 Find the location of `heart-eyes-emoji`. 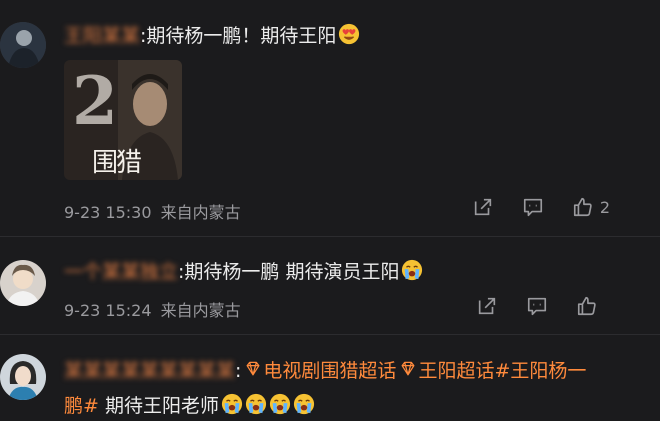

heart-eyes-emoji is located at coordinates (349, 34).